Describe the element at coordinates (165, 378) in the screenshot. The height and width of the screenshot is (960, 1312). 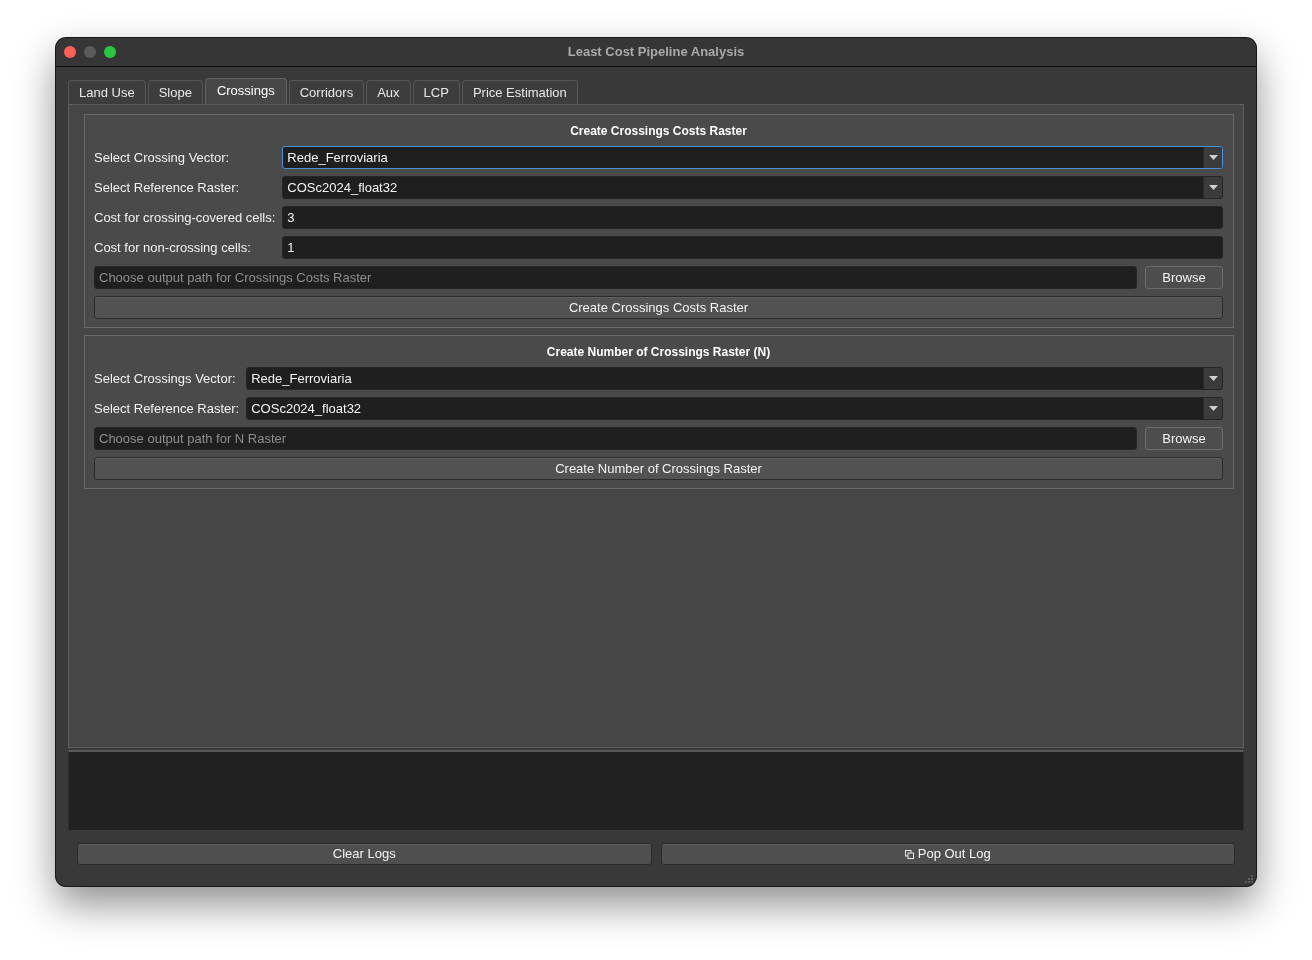
I see `field-label: Select Crossings Vector:` at that location.